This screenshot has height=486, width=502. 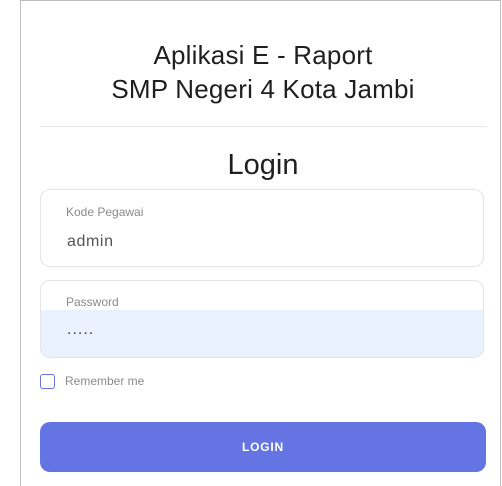 I want to click on school-name: SMP Negeri 4 Kota Jambi, so click(x=263, y=89).